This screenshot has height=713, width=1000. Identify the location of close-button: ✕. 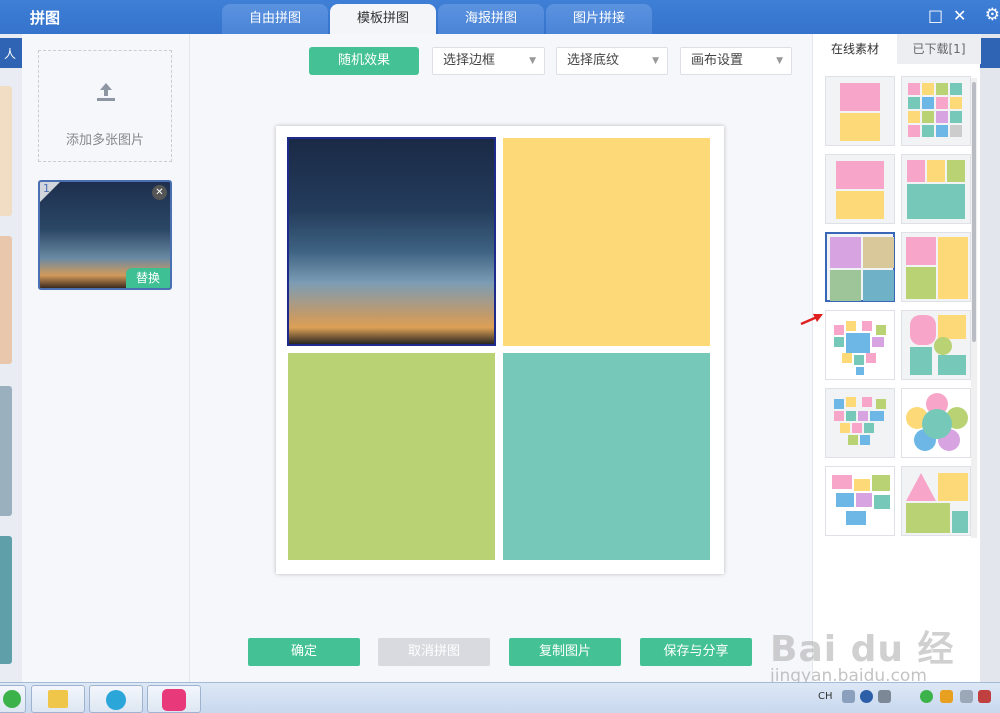
(959, 15).